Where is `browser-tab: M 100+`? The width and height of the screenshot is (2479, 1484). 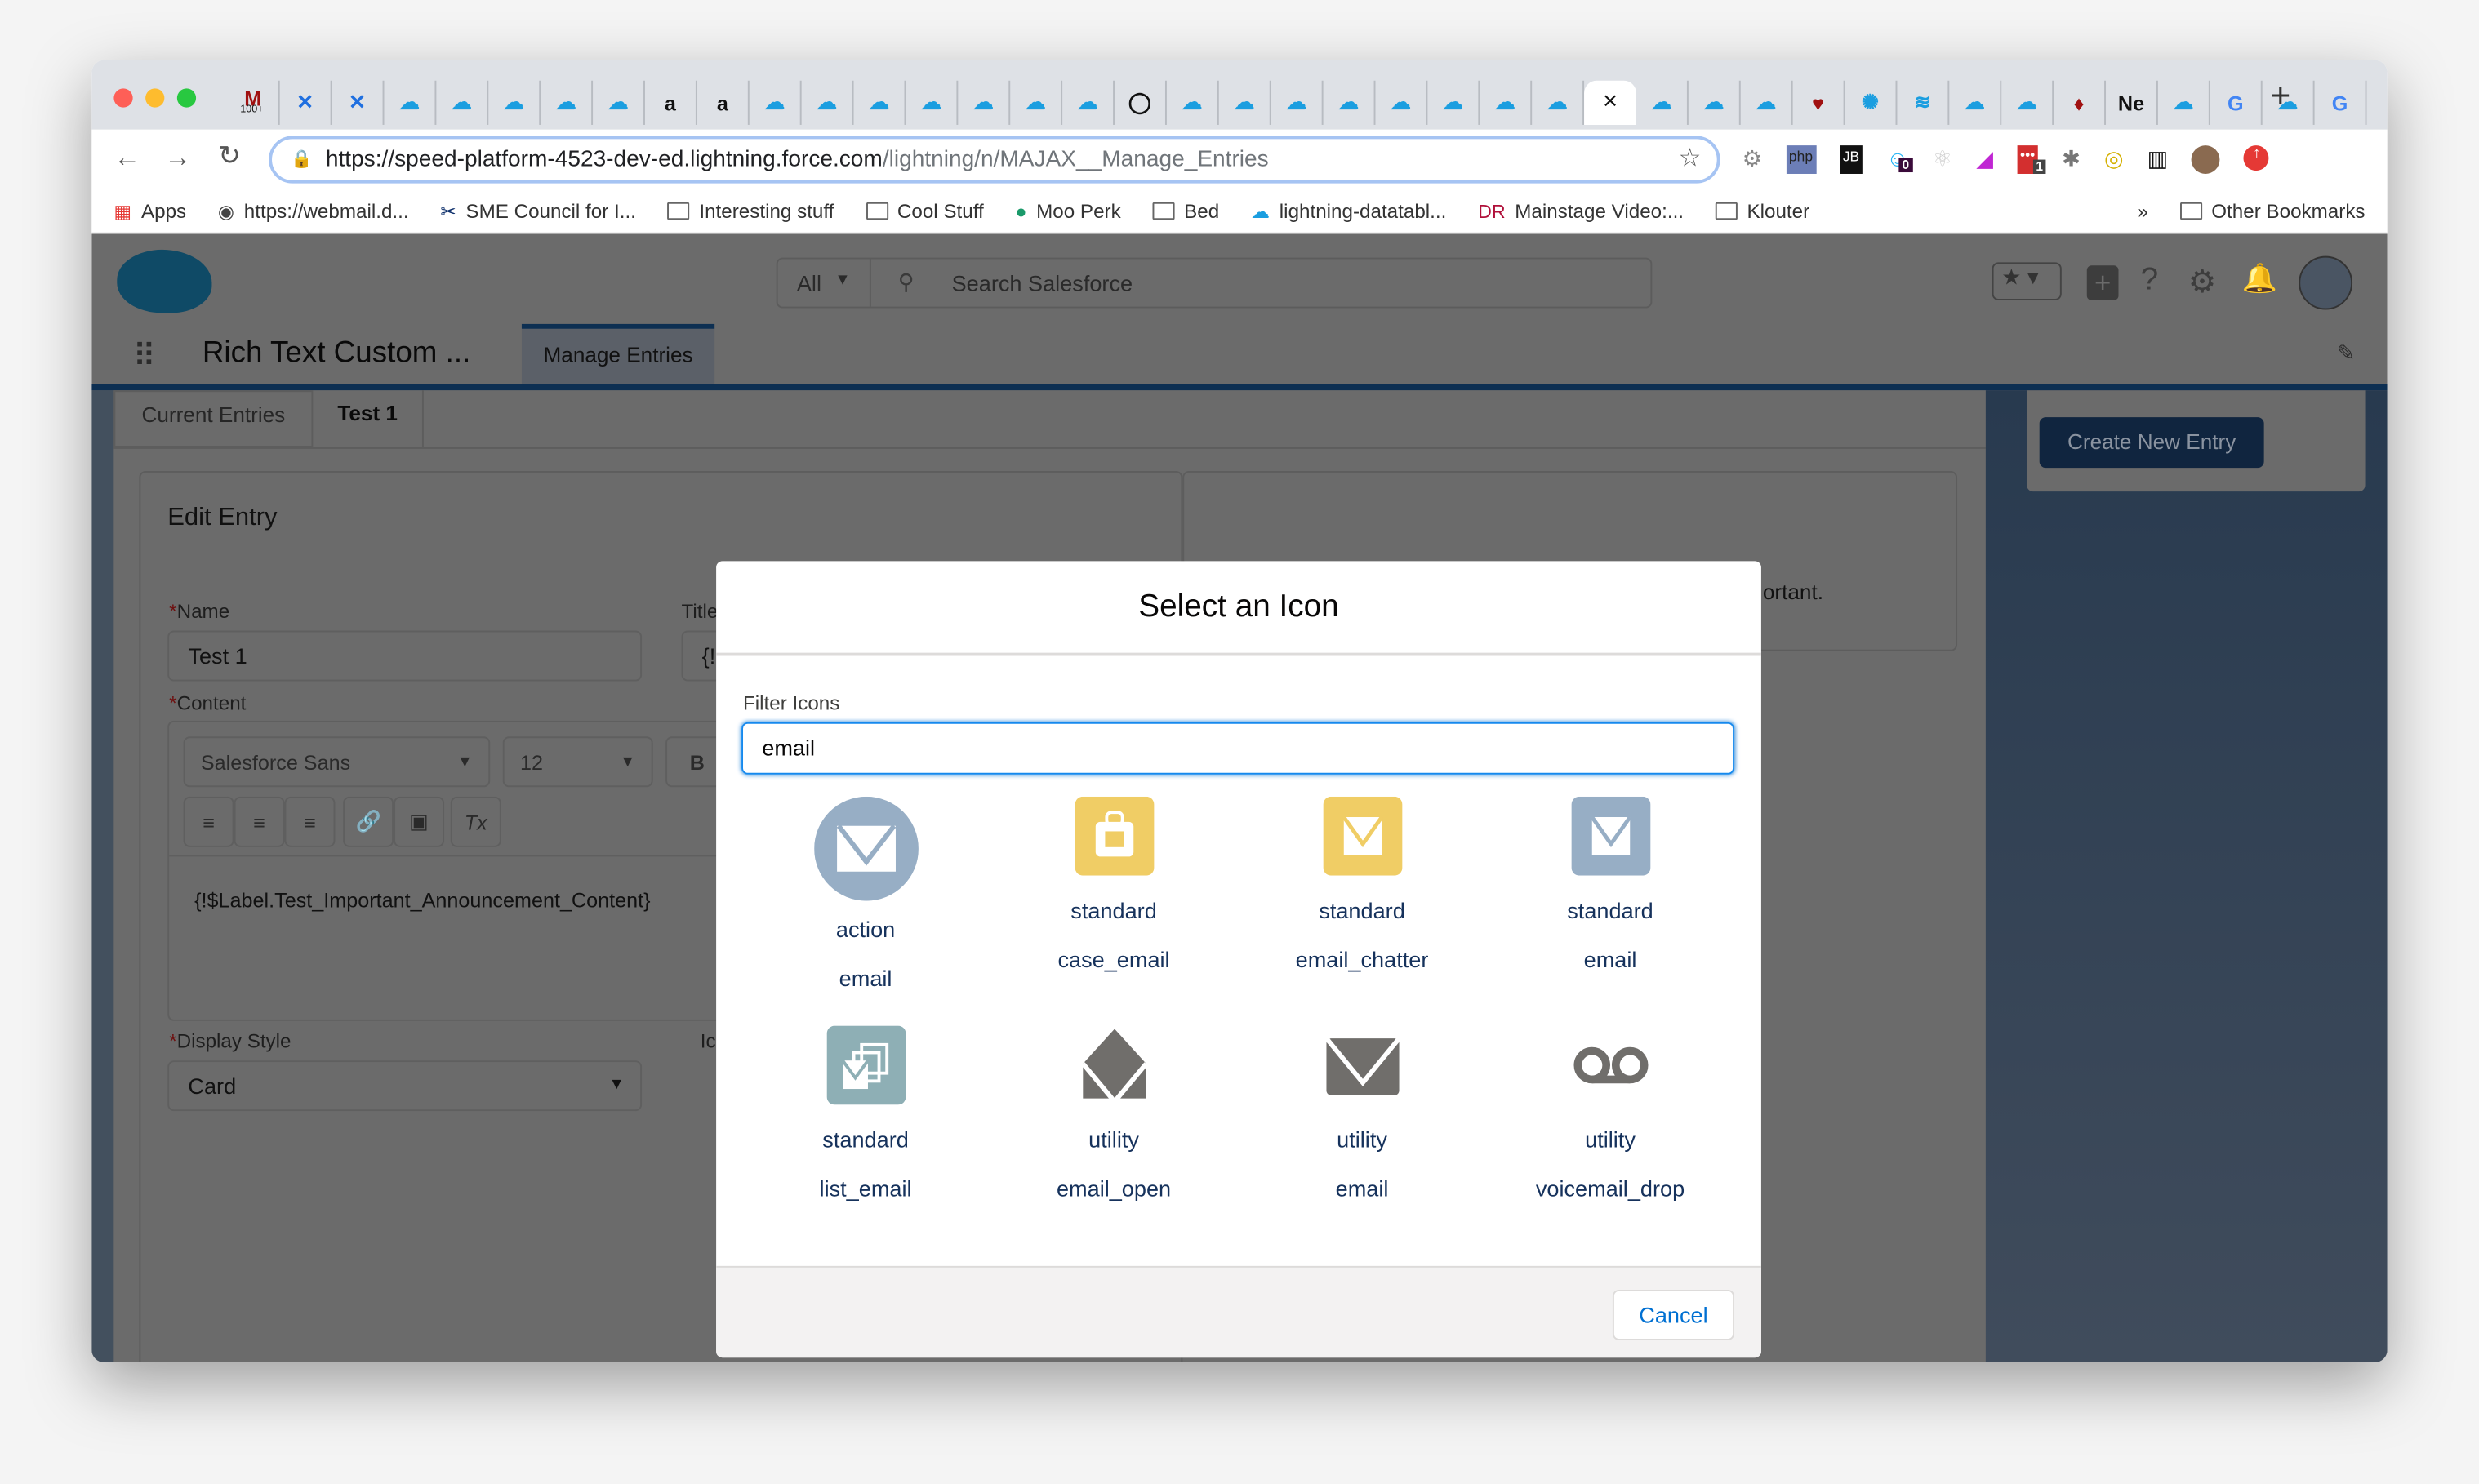 browser-tab: M 100+ is located at coordinates (254, 102).